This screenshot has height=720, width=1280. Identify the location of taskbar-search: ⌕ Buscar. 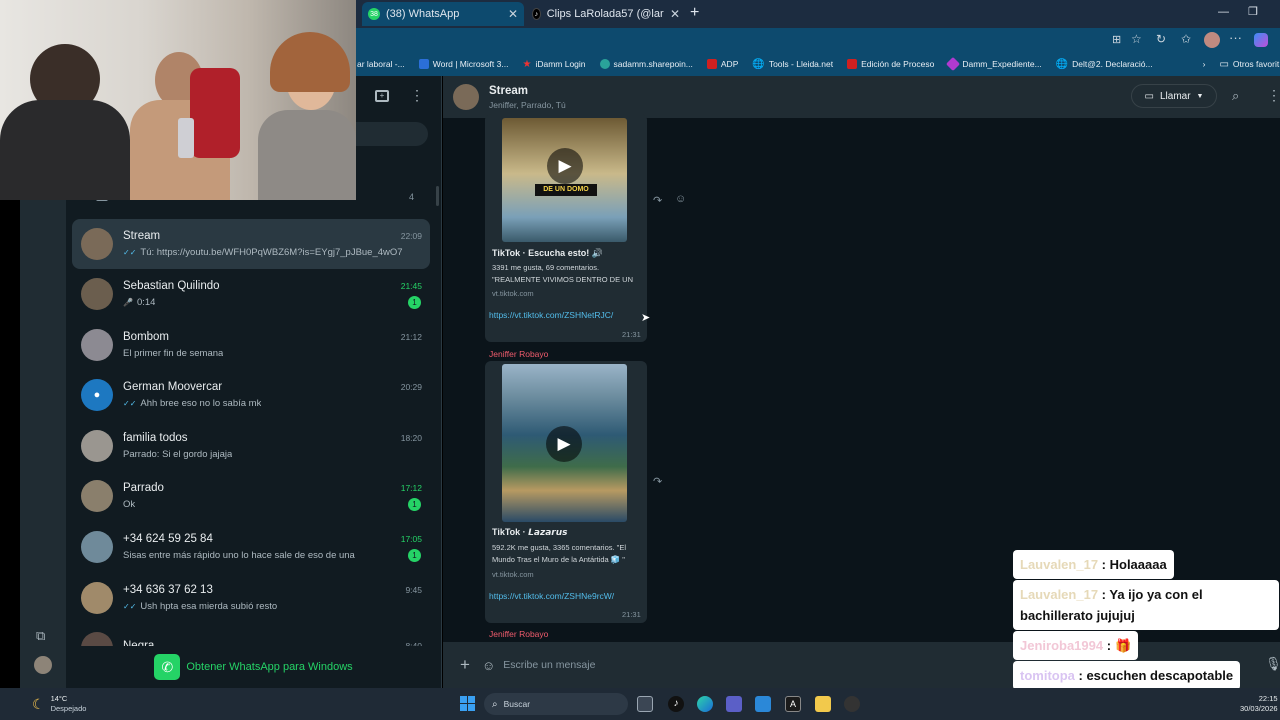
(556, 704).